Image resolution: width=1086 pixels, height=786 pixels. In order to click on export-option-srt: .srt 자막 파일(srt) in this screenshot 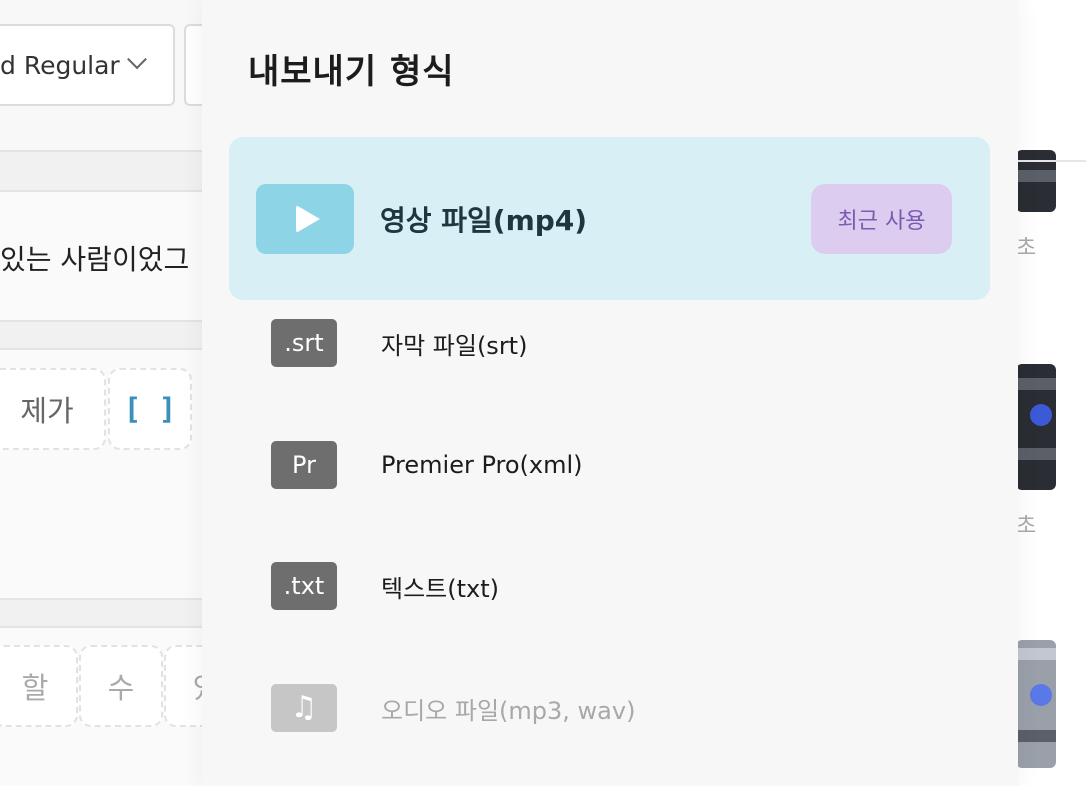, I will do `click(399, 343)`.